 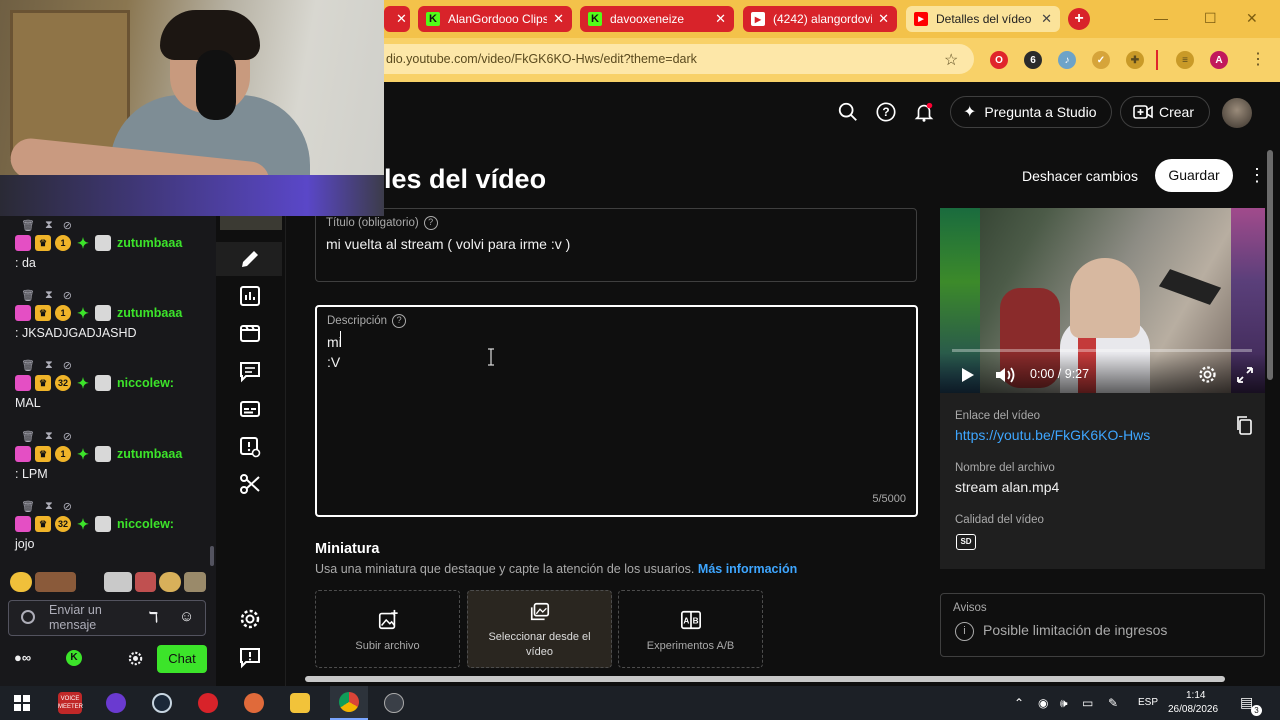 What do you see at coordinates (1101, 60) in the screenshot?
I see `check-extension-icon: ✓` at bounding box center [1101, 60].